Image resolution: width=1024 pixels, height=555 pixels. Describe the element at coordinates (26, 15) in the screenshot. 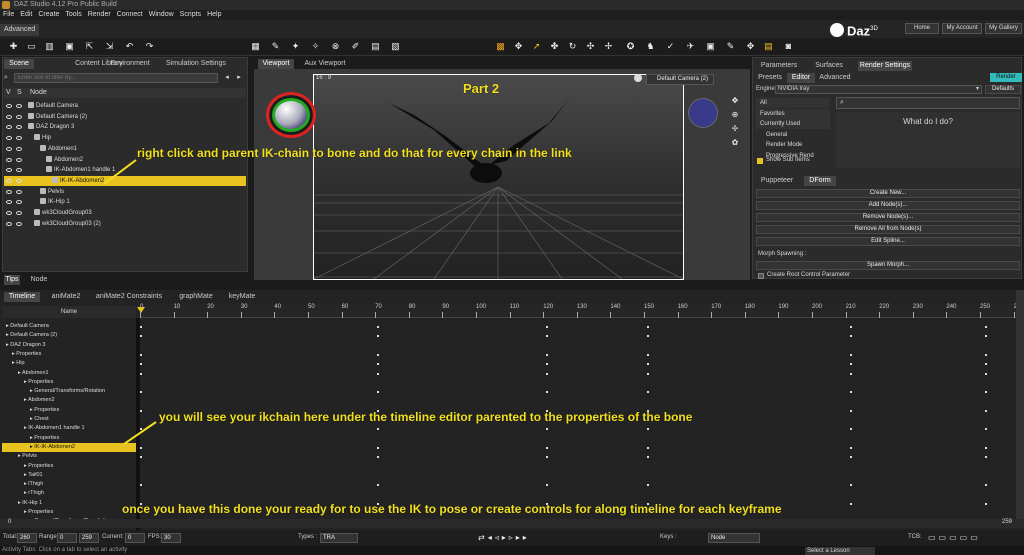

I see `menu-edit: Edit` at that location.